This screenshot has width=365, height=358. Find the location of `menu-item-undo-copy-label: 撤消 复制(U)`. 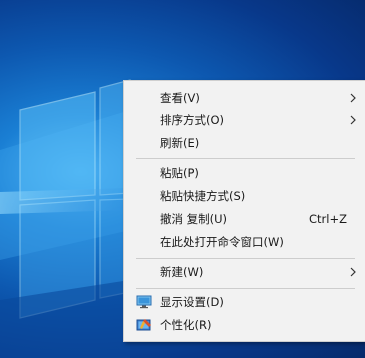

menu-item-undo-copy-label: 撤消 复制(U) is located at coordinates (194, 219).